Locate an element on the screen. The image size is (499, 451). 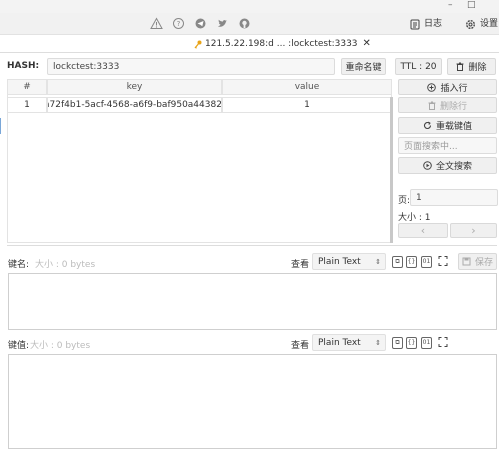
key-editor-label: 键名: is located at coordinates (19, 265).